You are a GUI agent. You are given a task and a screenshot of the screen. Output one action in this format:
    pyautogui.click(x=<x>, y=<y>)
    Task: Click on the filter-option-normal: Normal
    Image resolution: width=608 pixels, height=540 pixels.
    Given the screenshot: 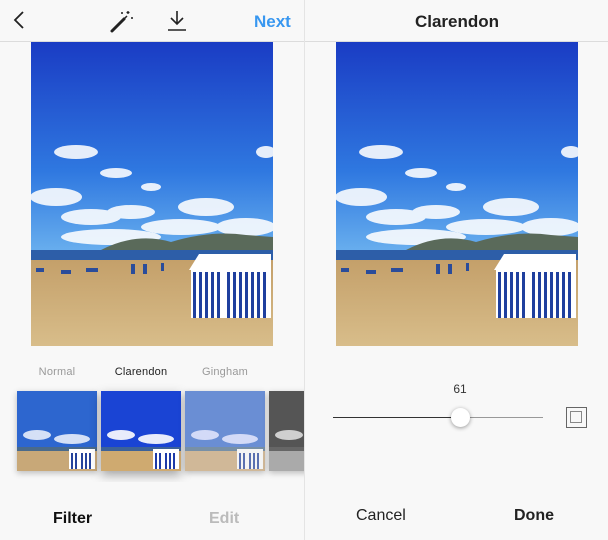 What is the action you would take?
    pyautogui.click(x=57, y=416)
    